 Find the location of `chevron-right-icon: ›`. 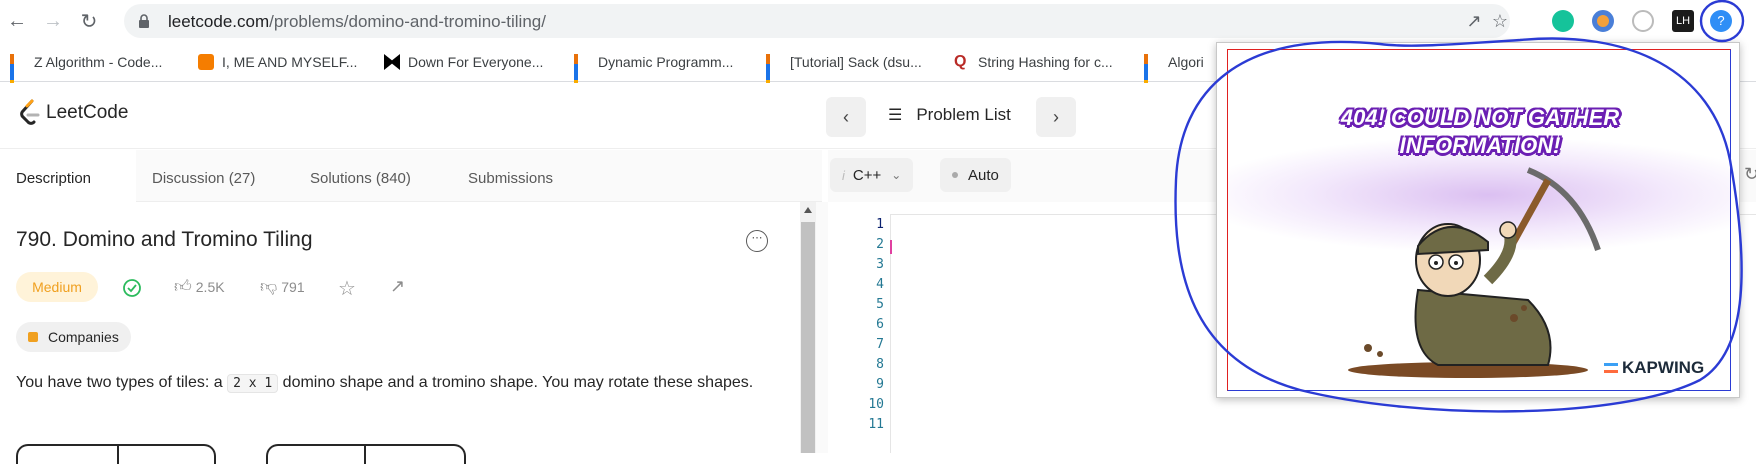

chevron-right-icon: › is located at coordinates (1056, 116).